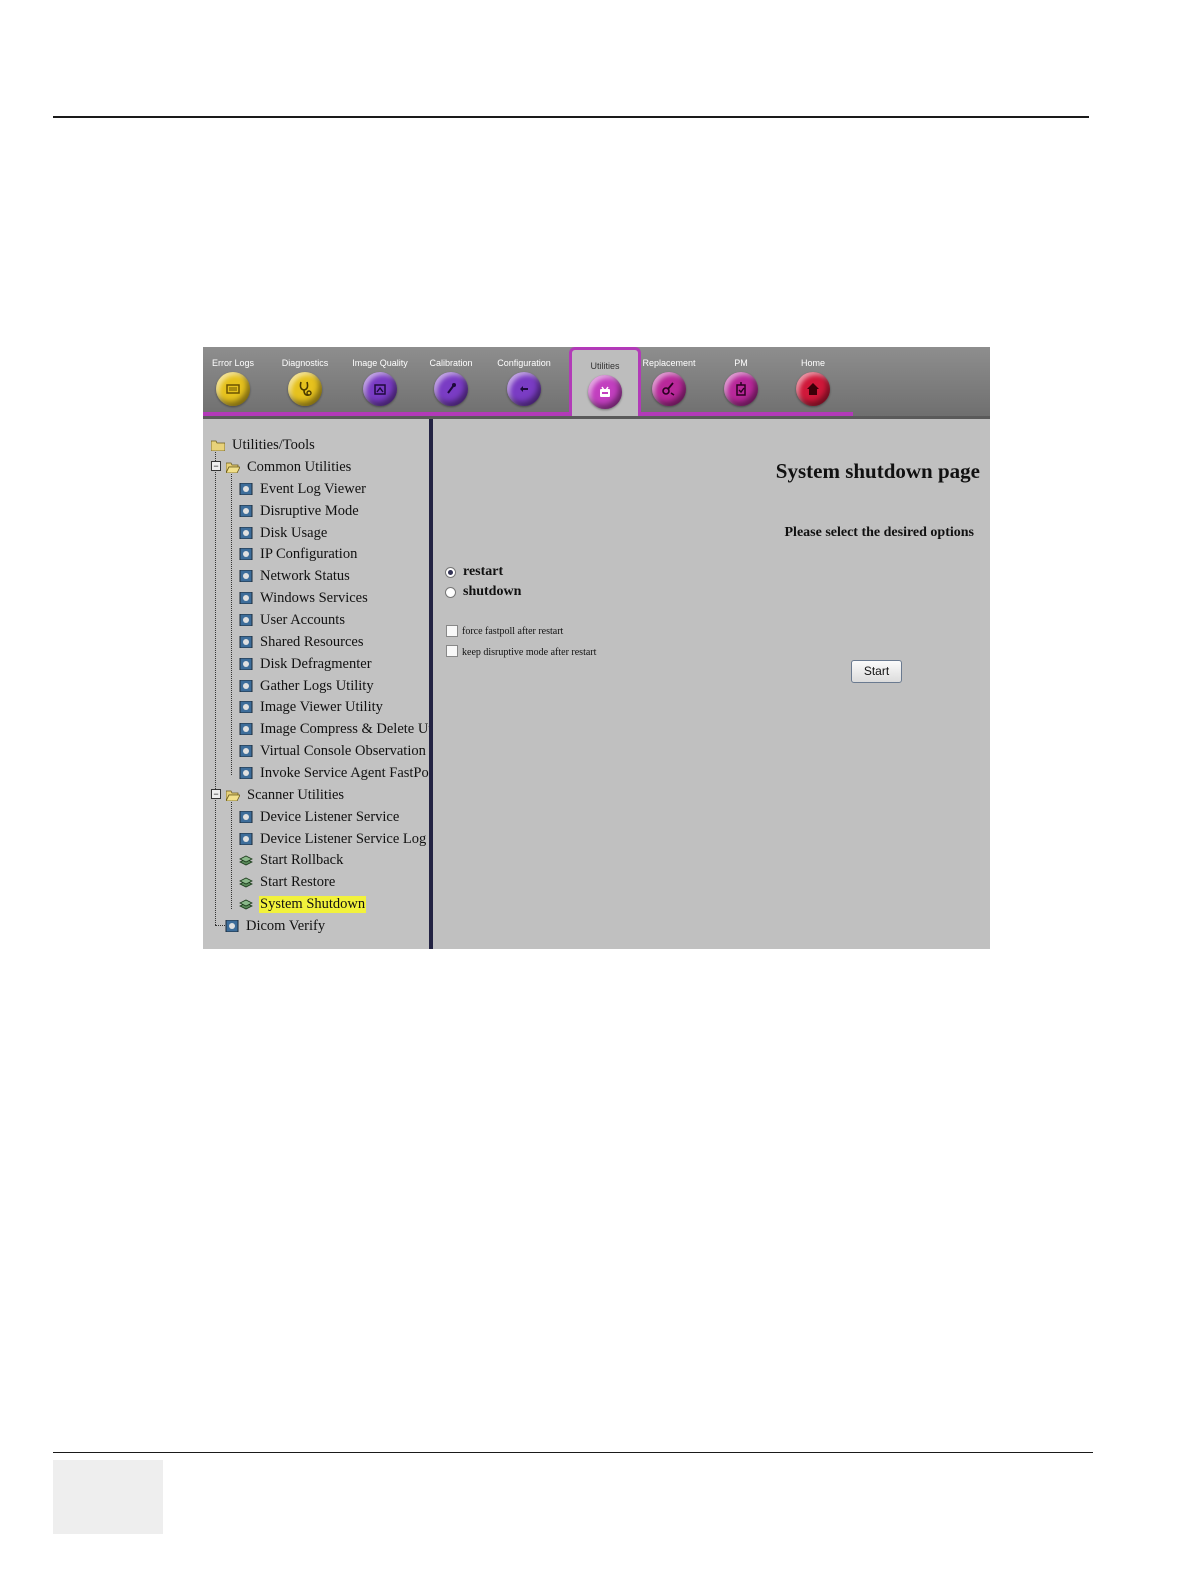  I want to click on tree-label: Scanner Utilities, so click(296, 795).